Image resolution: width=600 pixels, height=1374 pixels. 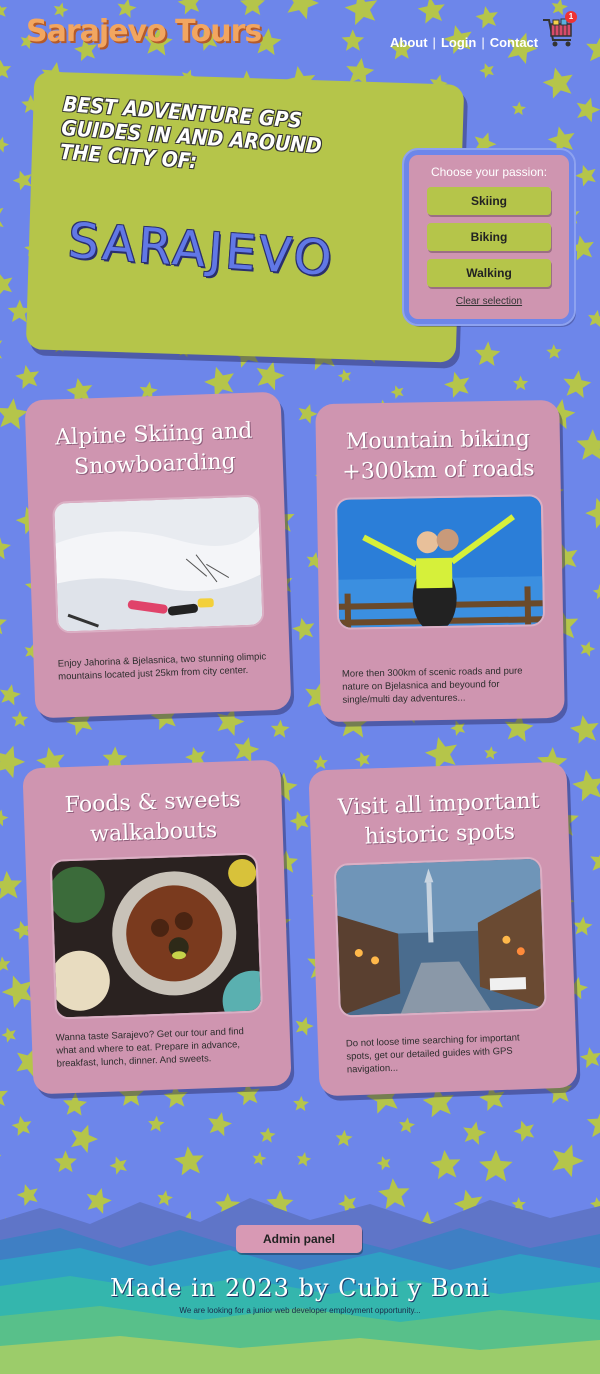 What do you see at coordinates (299, 1239) in the screenshot?
I see `admin-panel-button: Admin panel` at bounding box center [299, 1239].